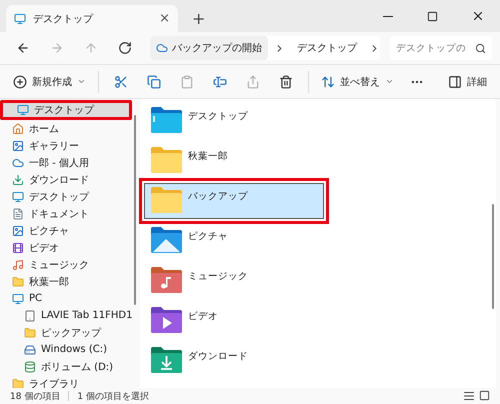  What do you see at coordinates (432, 16) in the screenshot?
I see `maximize-icon` at bounding box center [432, 16].